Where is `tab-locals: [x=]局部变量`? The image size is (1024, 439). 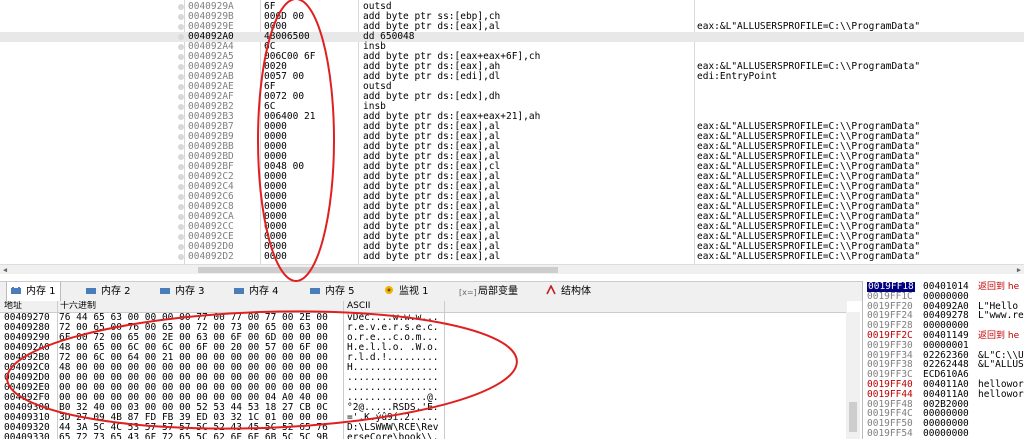
tab-locals: [x=]局部变量 is located at coordinates (488, 291).